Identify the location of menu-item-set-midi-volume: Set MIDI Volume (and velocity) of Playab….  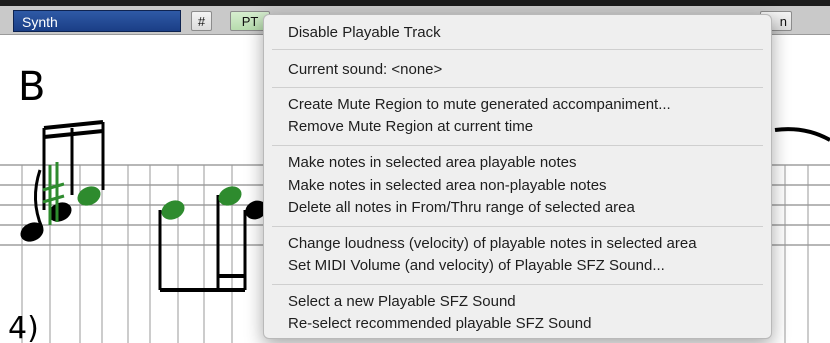
(476, 266).